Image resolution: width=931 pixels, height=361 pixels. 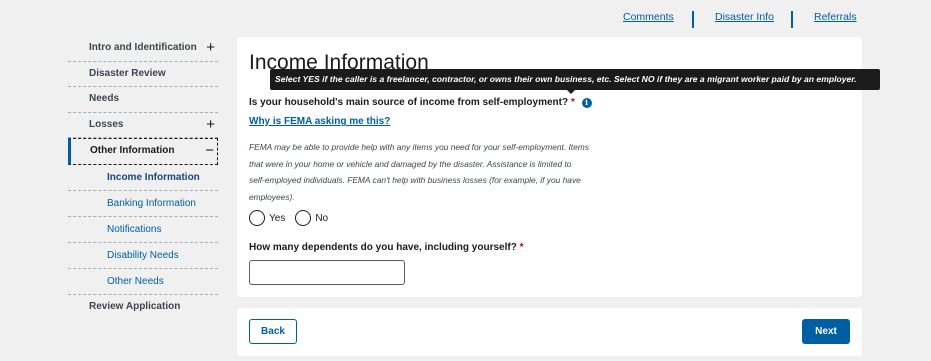 What do you see at coordinates (143, 204) in the screenshot?
I see `sidebar-subitem-banking-information: Banking Information` at bounding box center [143, 204].